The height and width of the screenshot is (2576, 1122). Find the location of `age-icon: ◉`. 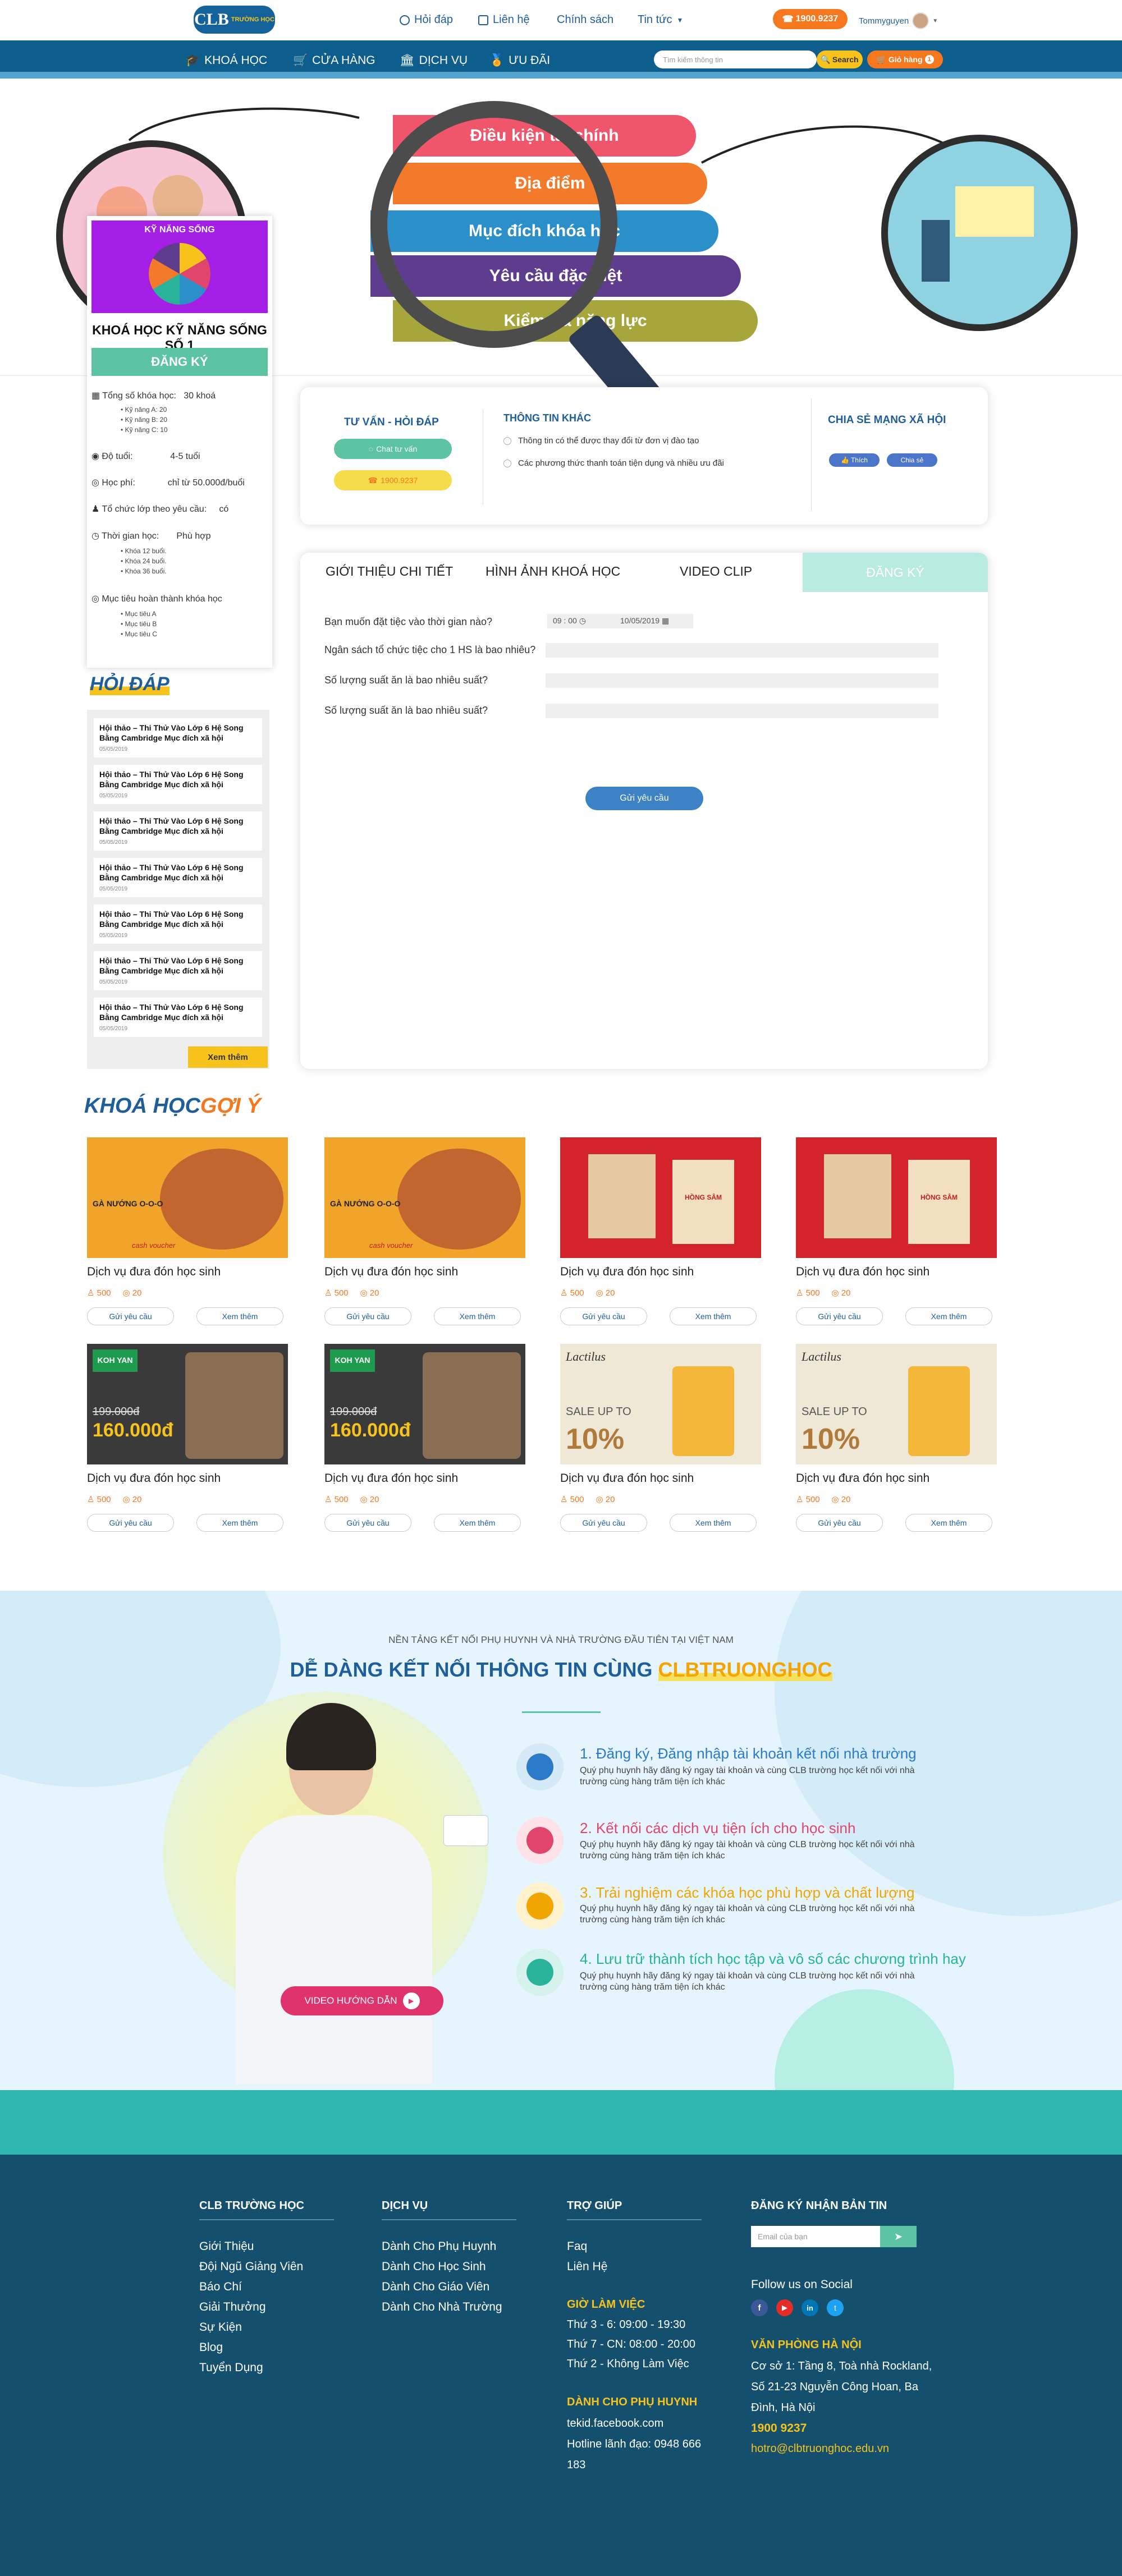

age-icon: ◉ is located at coordinates (97, 456).